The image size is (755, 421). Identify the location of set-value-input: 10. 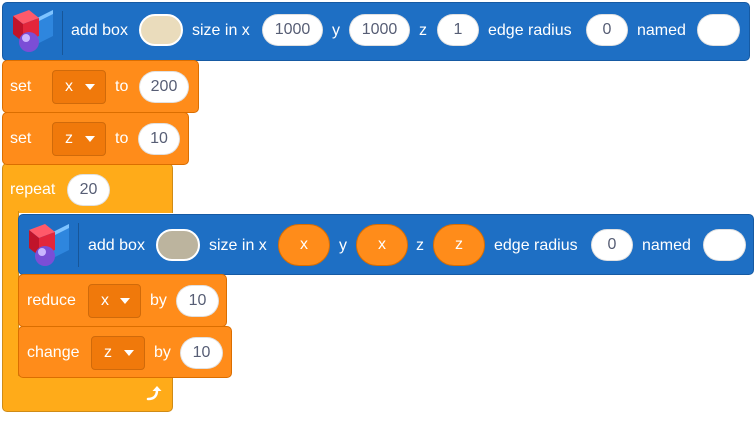
(159, 139).